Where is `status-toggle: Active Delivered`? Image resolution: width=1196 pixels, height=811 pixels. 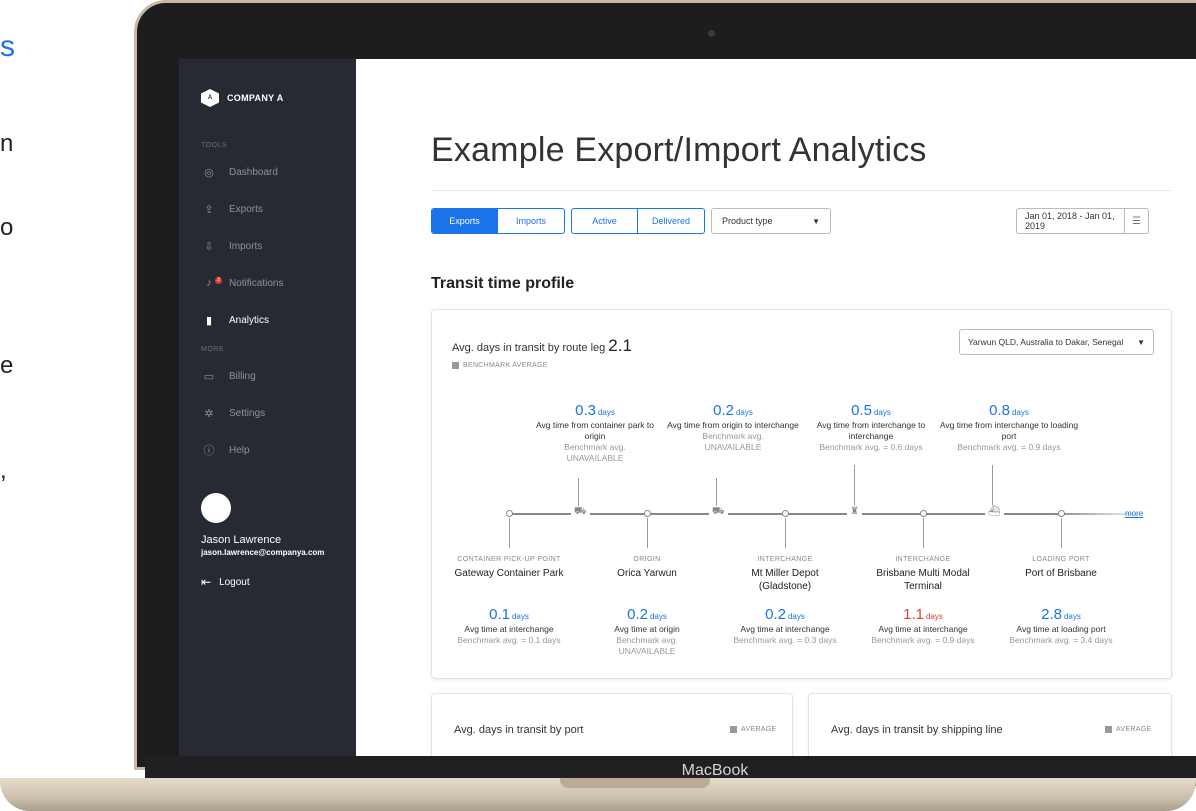 status-toggle: Active Delivered is located at coordinates (638, 221).